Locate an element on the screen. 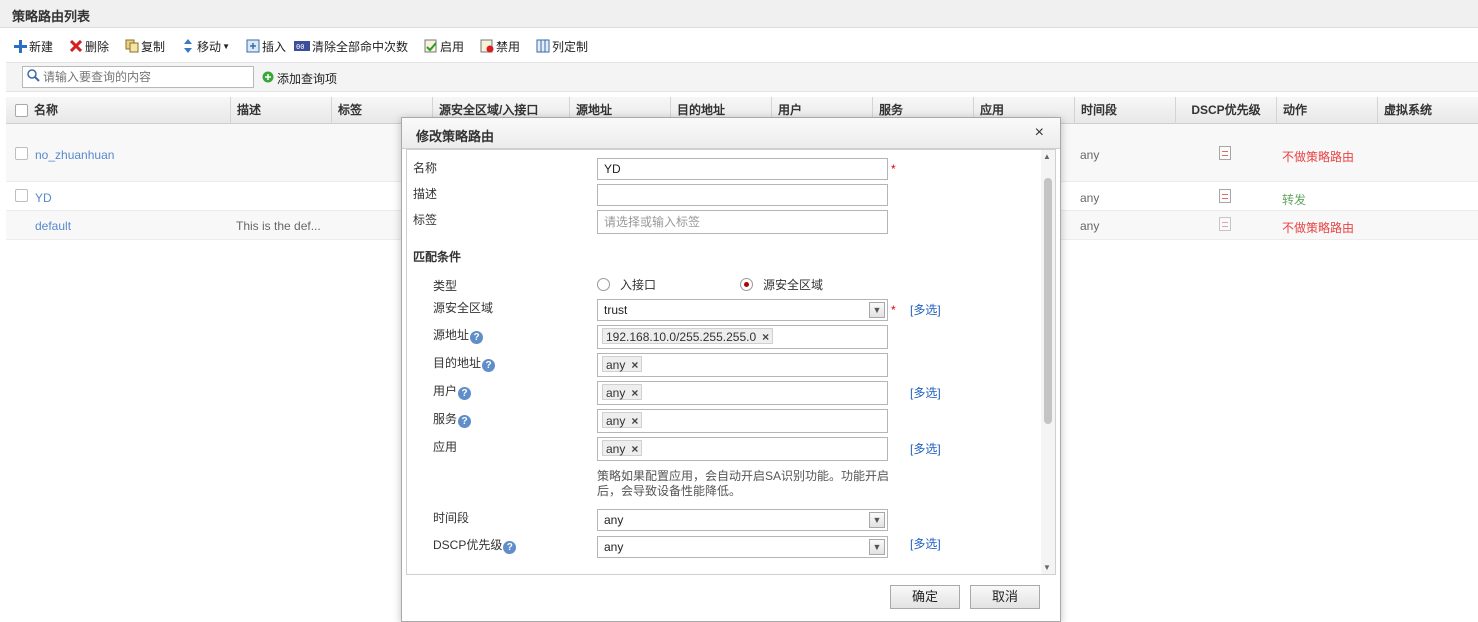 The width and height of the screenshot is (1478, 622). app-field: any × is located at coordinates (742, 449).